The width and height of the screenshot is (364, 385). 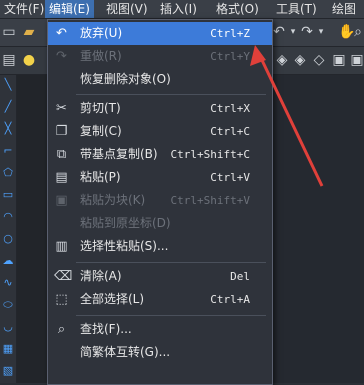 I want to click on arrow-shaft, so click(x=291, y=121).